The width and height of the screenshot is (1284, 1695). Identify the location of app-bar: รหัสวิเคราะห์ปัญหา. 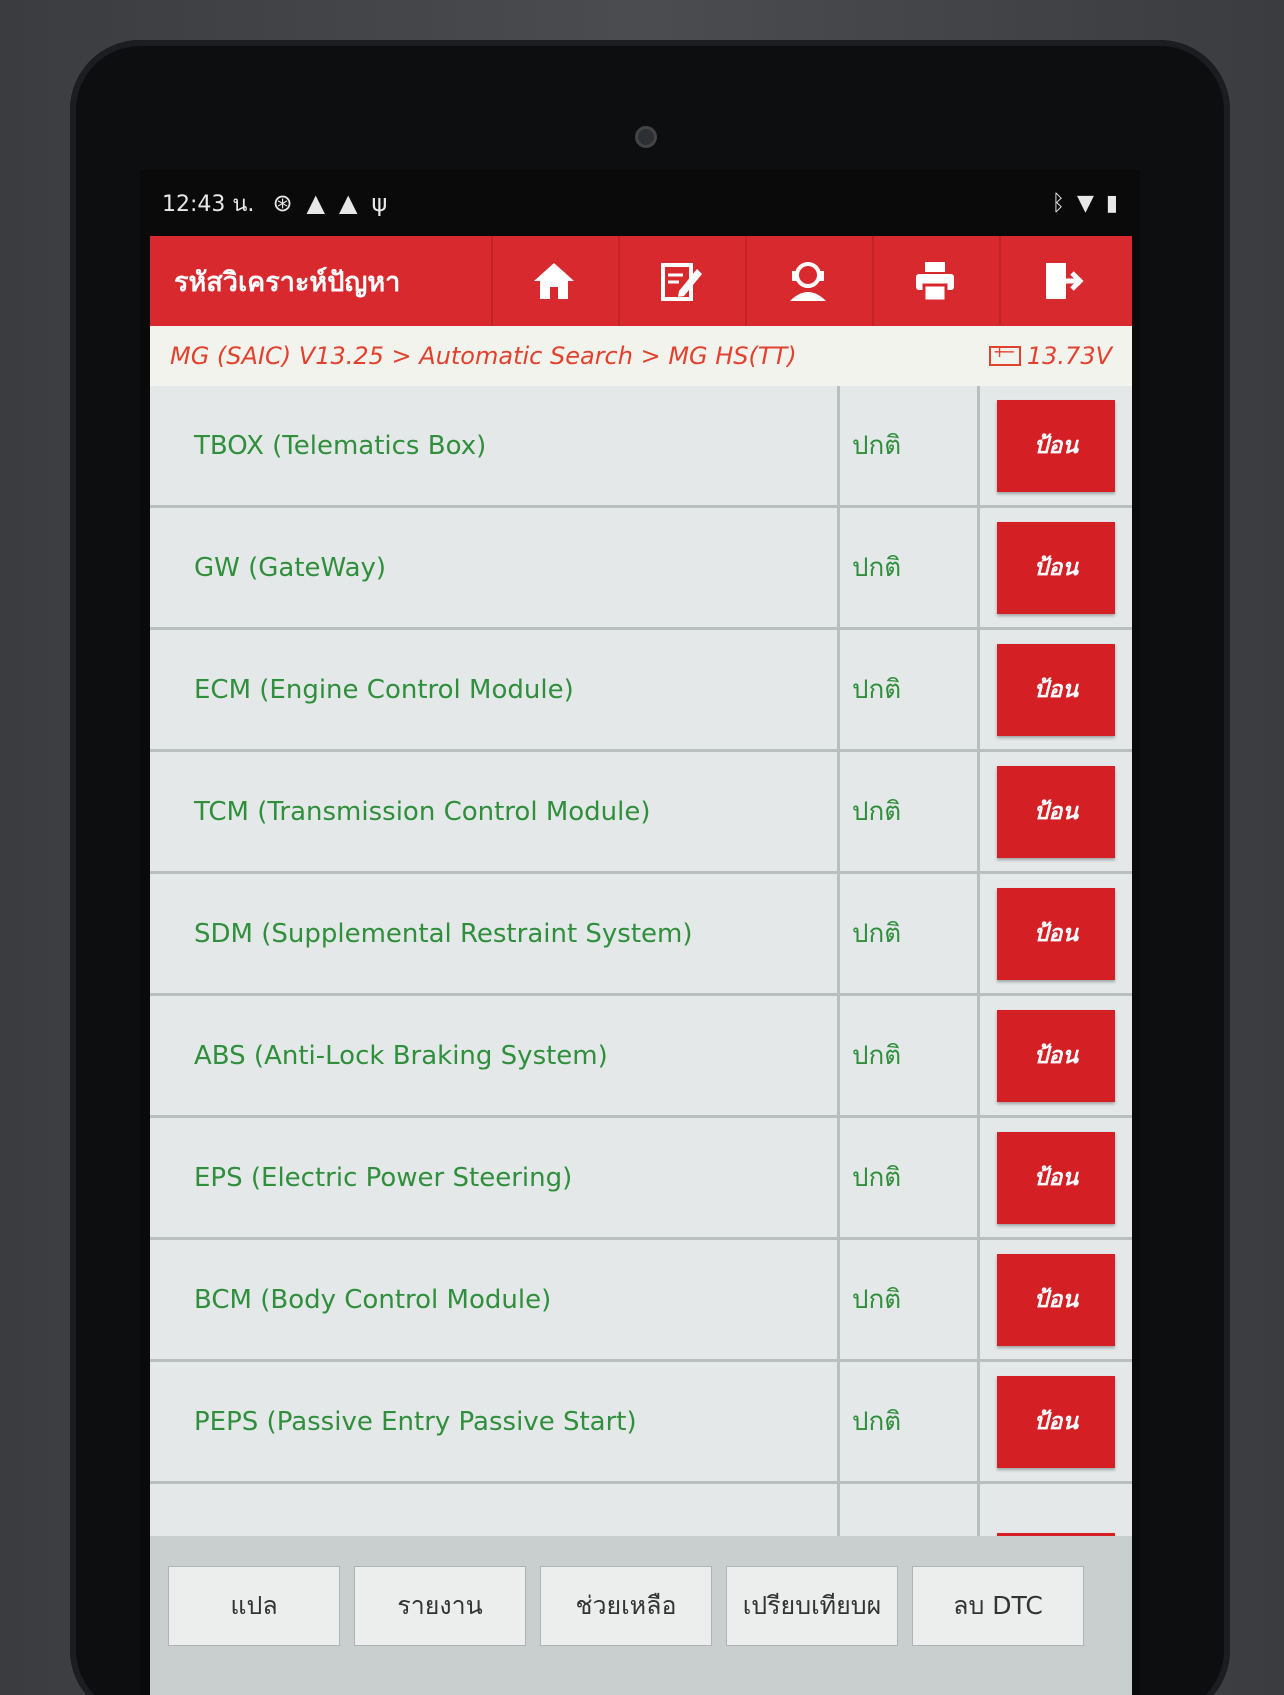
(641, 281).